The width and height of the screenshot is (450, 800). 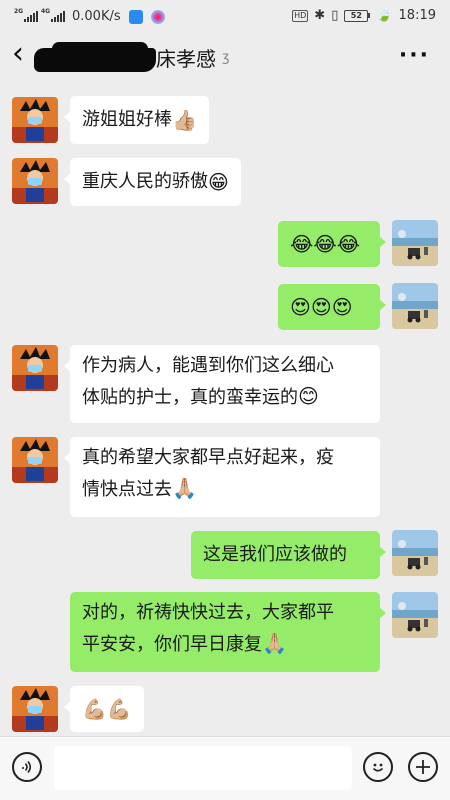 I want to click on chat-header: ‹ 床孝感 ʒ ···, so click(x=225, y=57).